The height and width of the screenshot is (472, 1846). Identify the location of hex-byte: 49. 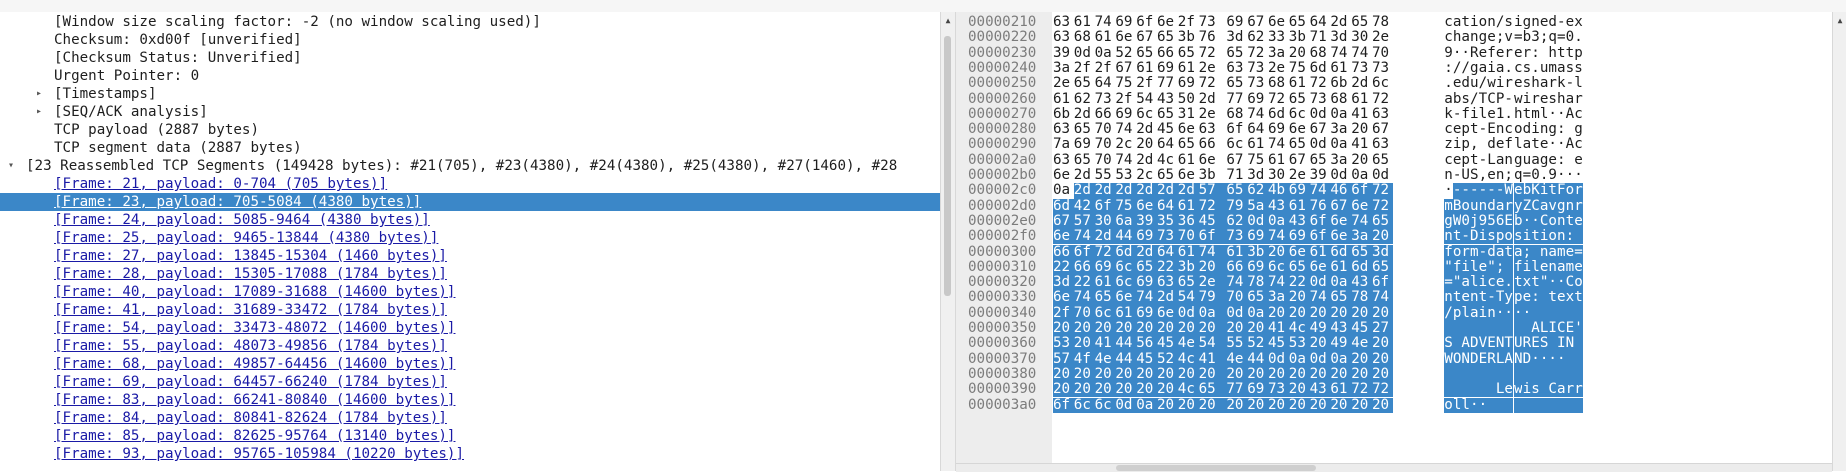
(1341, 343).